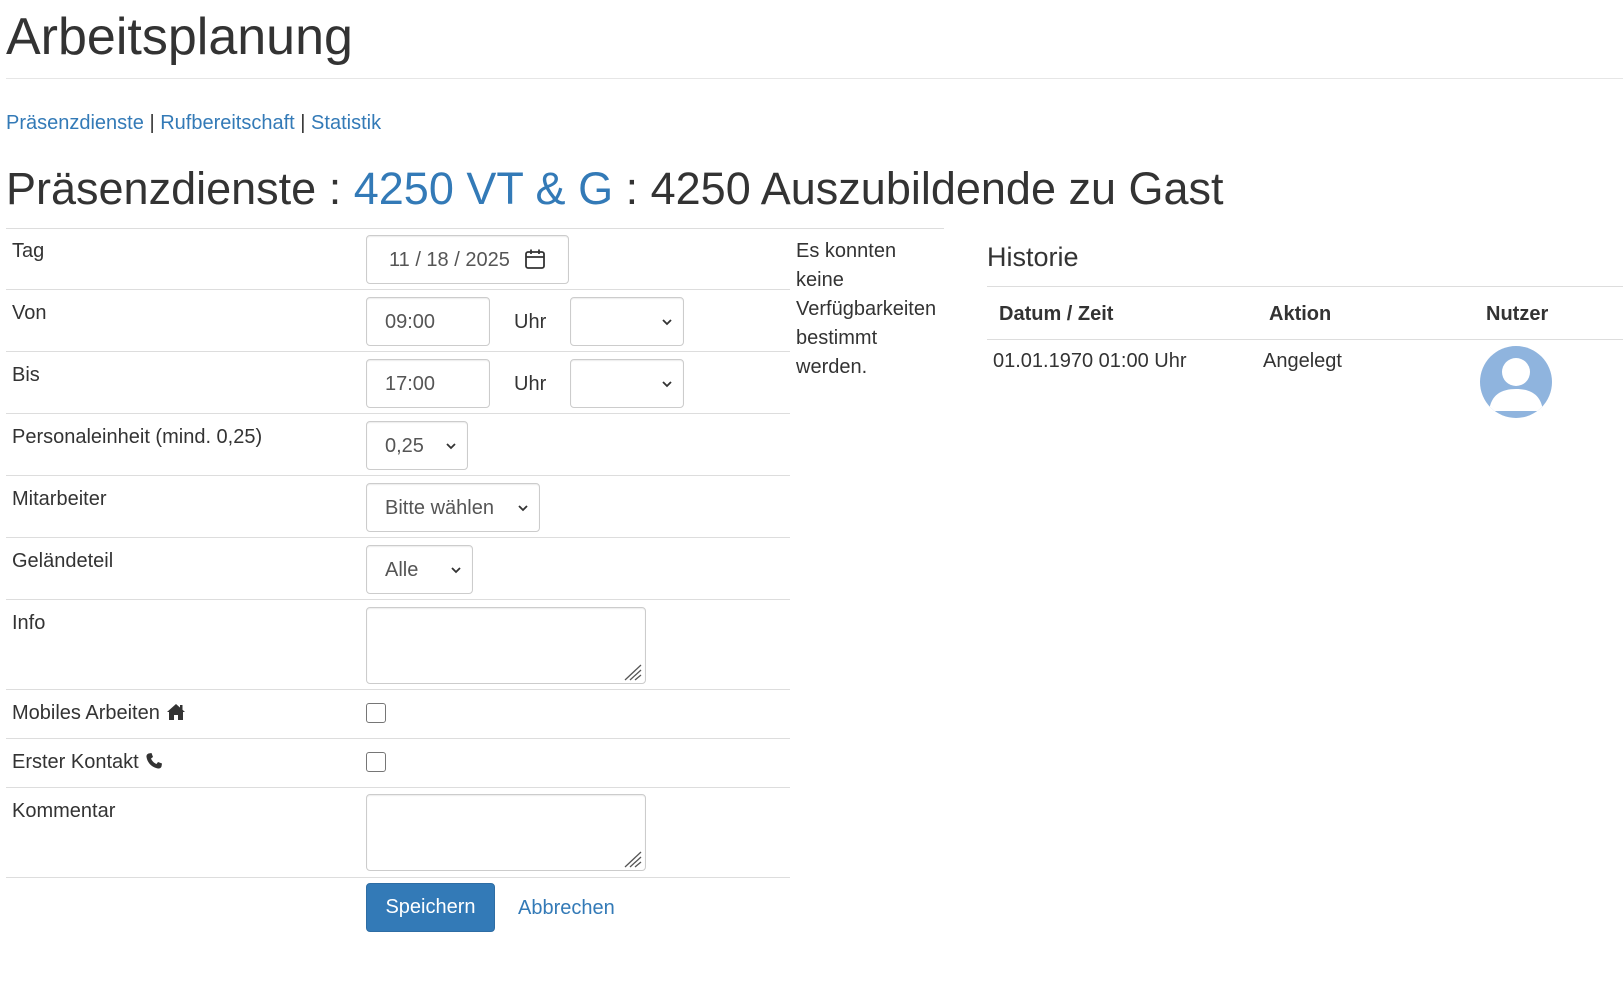  What do you see at coordinates (430, 907) in the screenshot?
I see `save-button: Speichern` at bounding box center [430, 907].